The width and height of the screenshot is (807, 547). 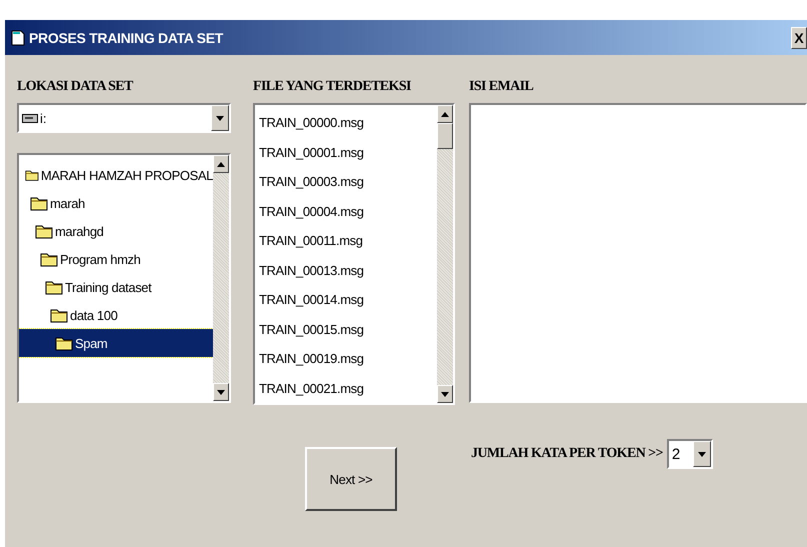 What do you see at coordinates (348, 388) in the screenshot?
I see `file-item: TRAIN_00021.msg` at bounding box center [348, 388].